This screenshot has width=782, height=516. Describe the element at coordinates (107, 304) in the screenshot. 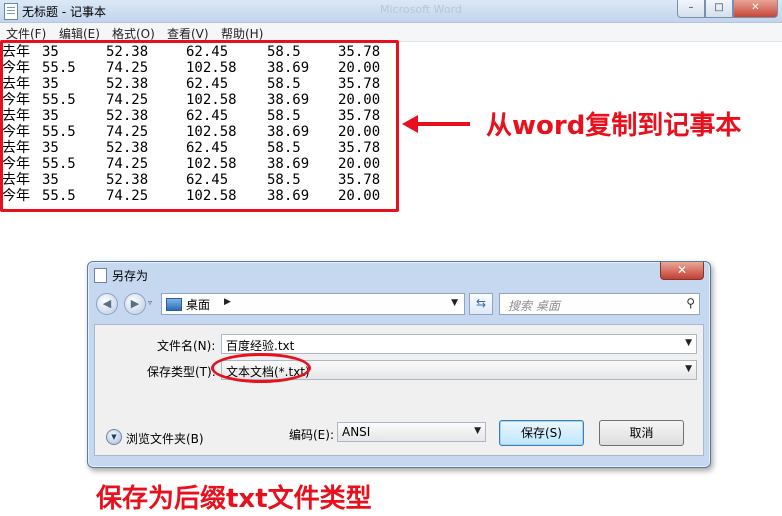

I see `back-button: ◀` at that location.